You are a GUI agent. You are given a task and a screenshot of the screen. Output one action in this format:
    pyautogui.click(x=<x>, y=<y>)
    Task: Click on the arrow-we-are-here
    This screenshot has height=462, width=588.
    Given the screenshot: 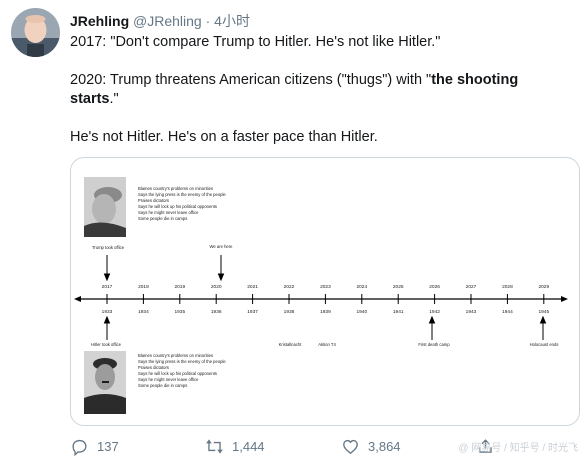 What is the action you would take?
    pyautogui.click(x=221, y=268)
    